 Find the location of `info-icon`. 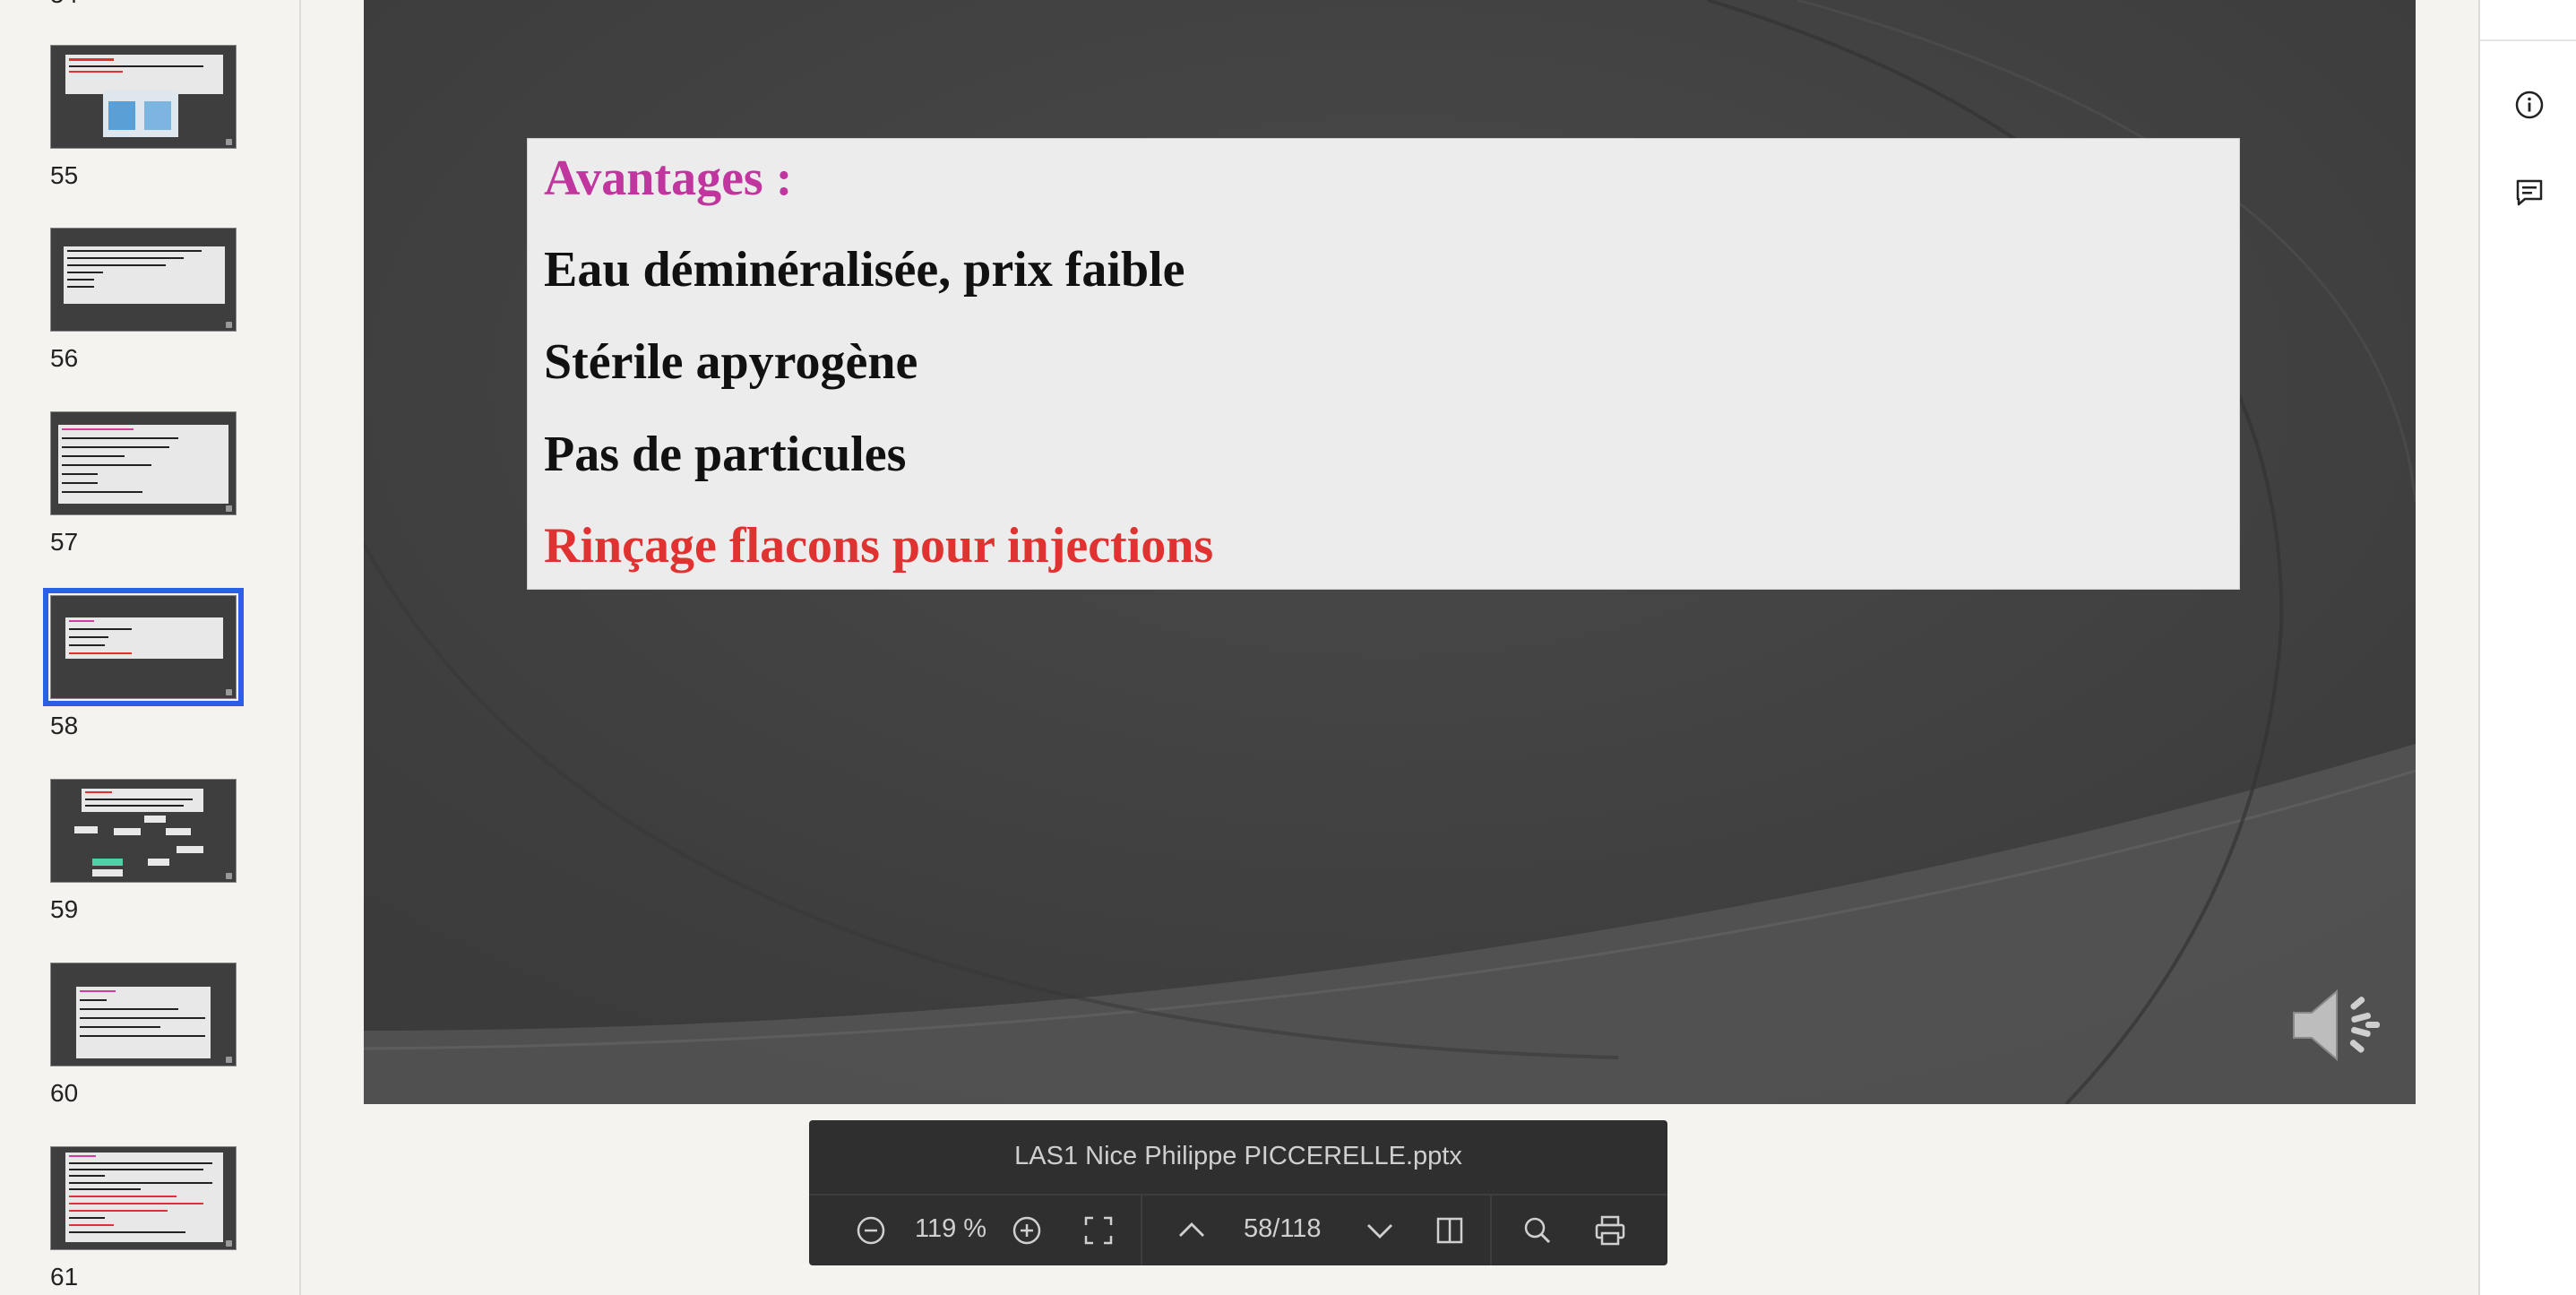

info-icon is located at coordinates (2529, 105).